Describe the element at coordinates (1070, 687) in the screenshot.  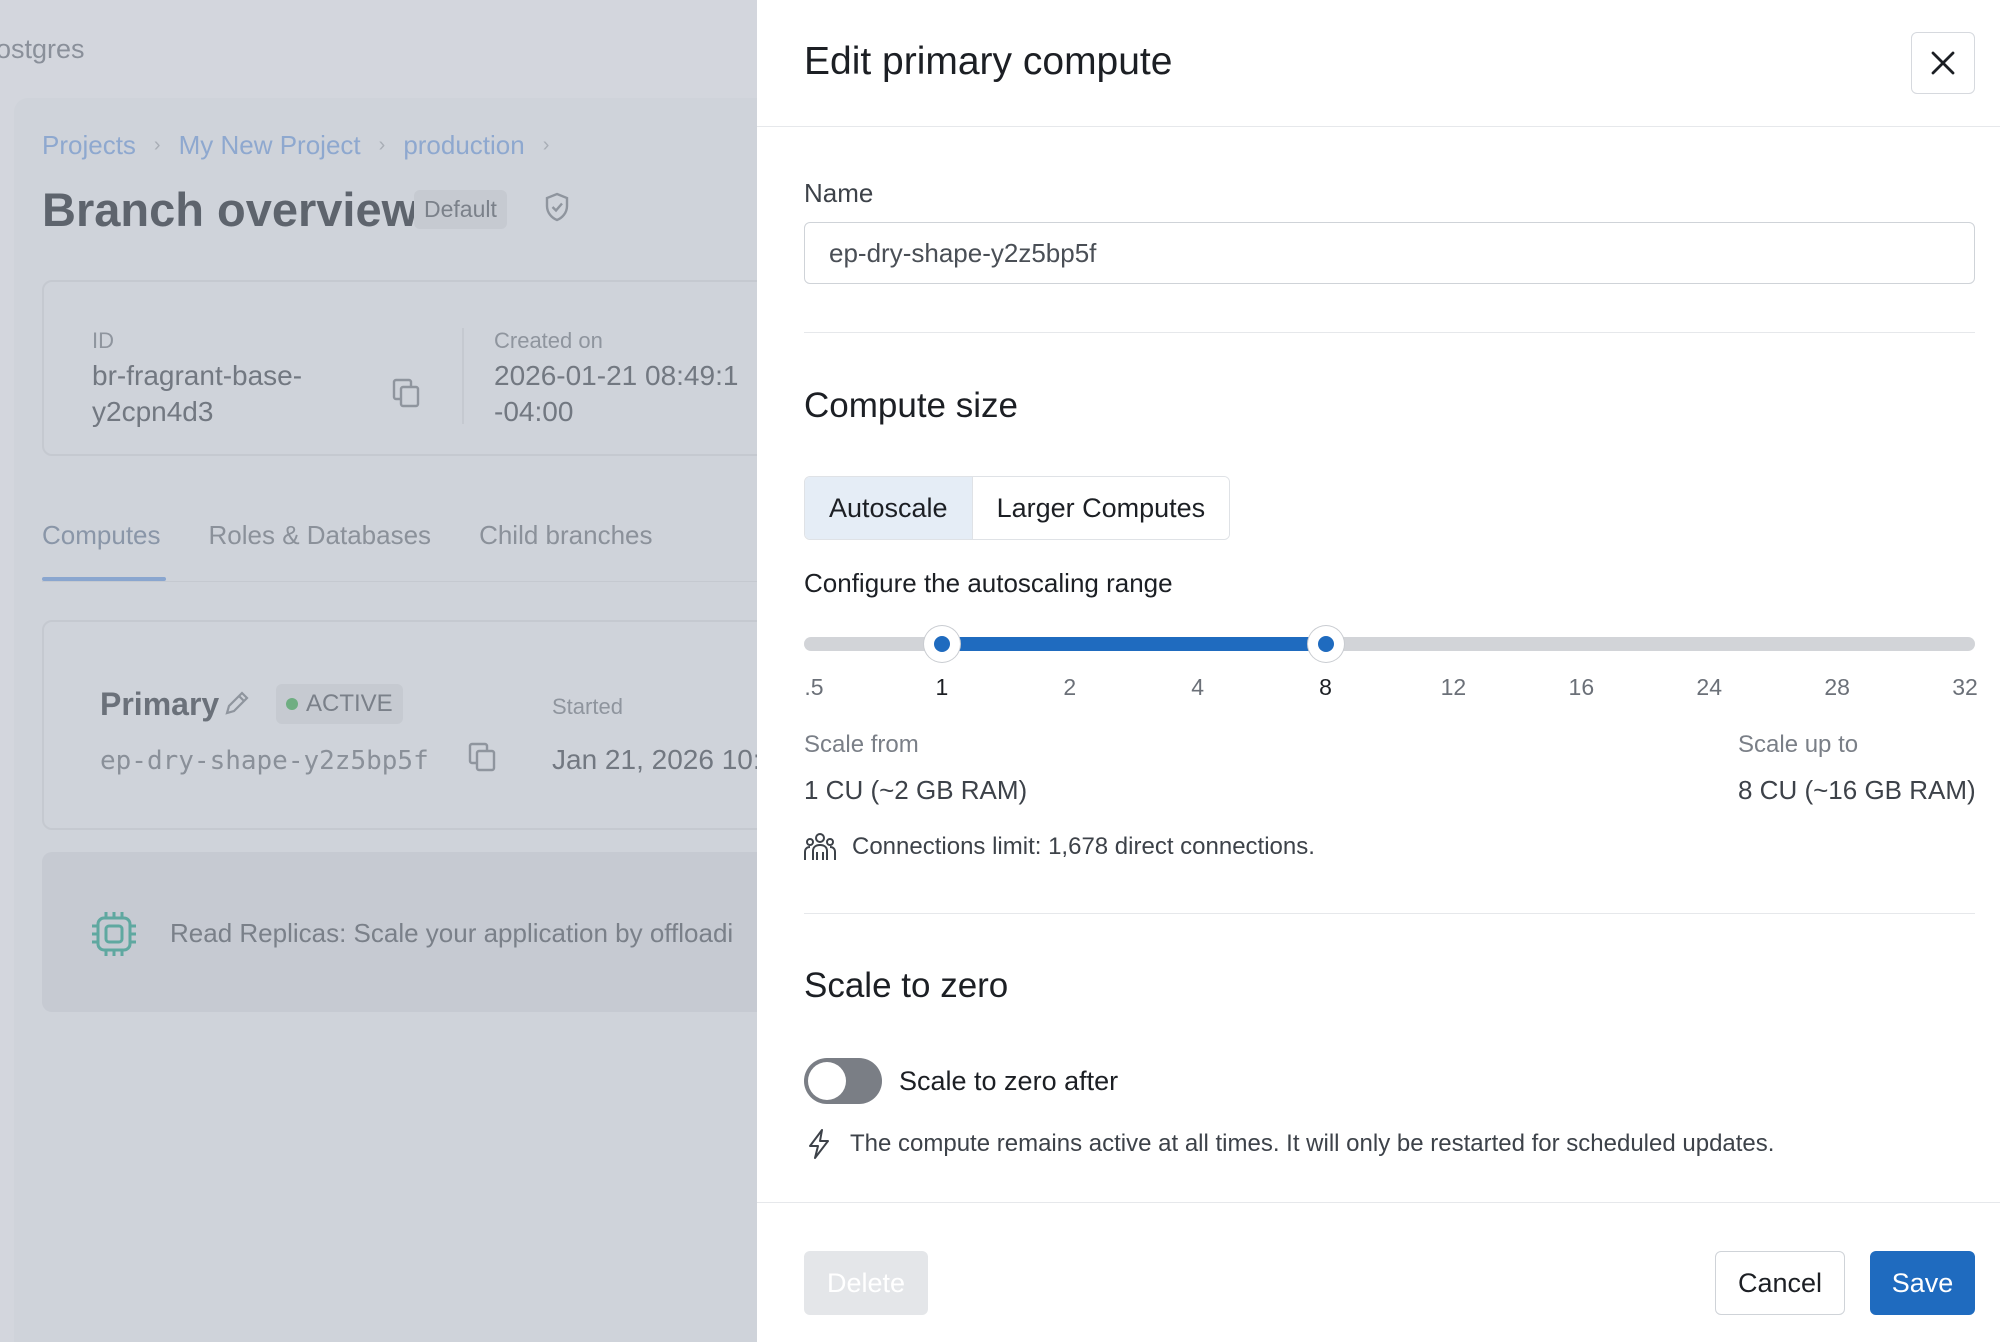
I see `slider-tick-label: 2` at that location.